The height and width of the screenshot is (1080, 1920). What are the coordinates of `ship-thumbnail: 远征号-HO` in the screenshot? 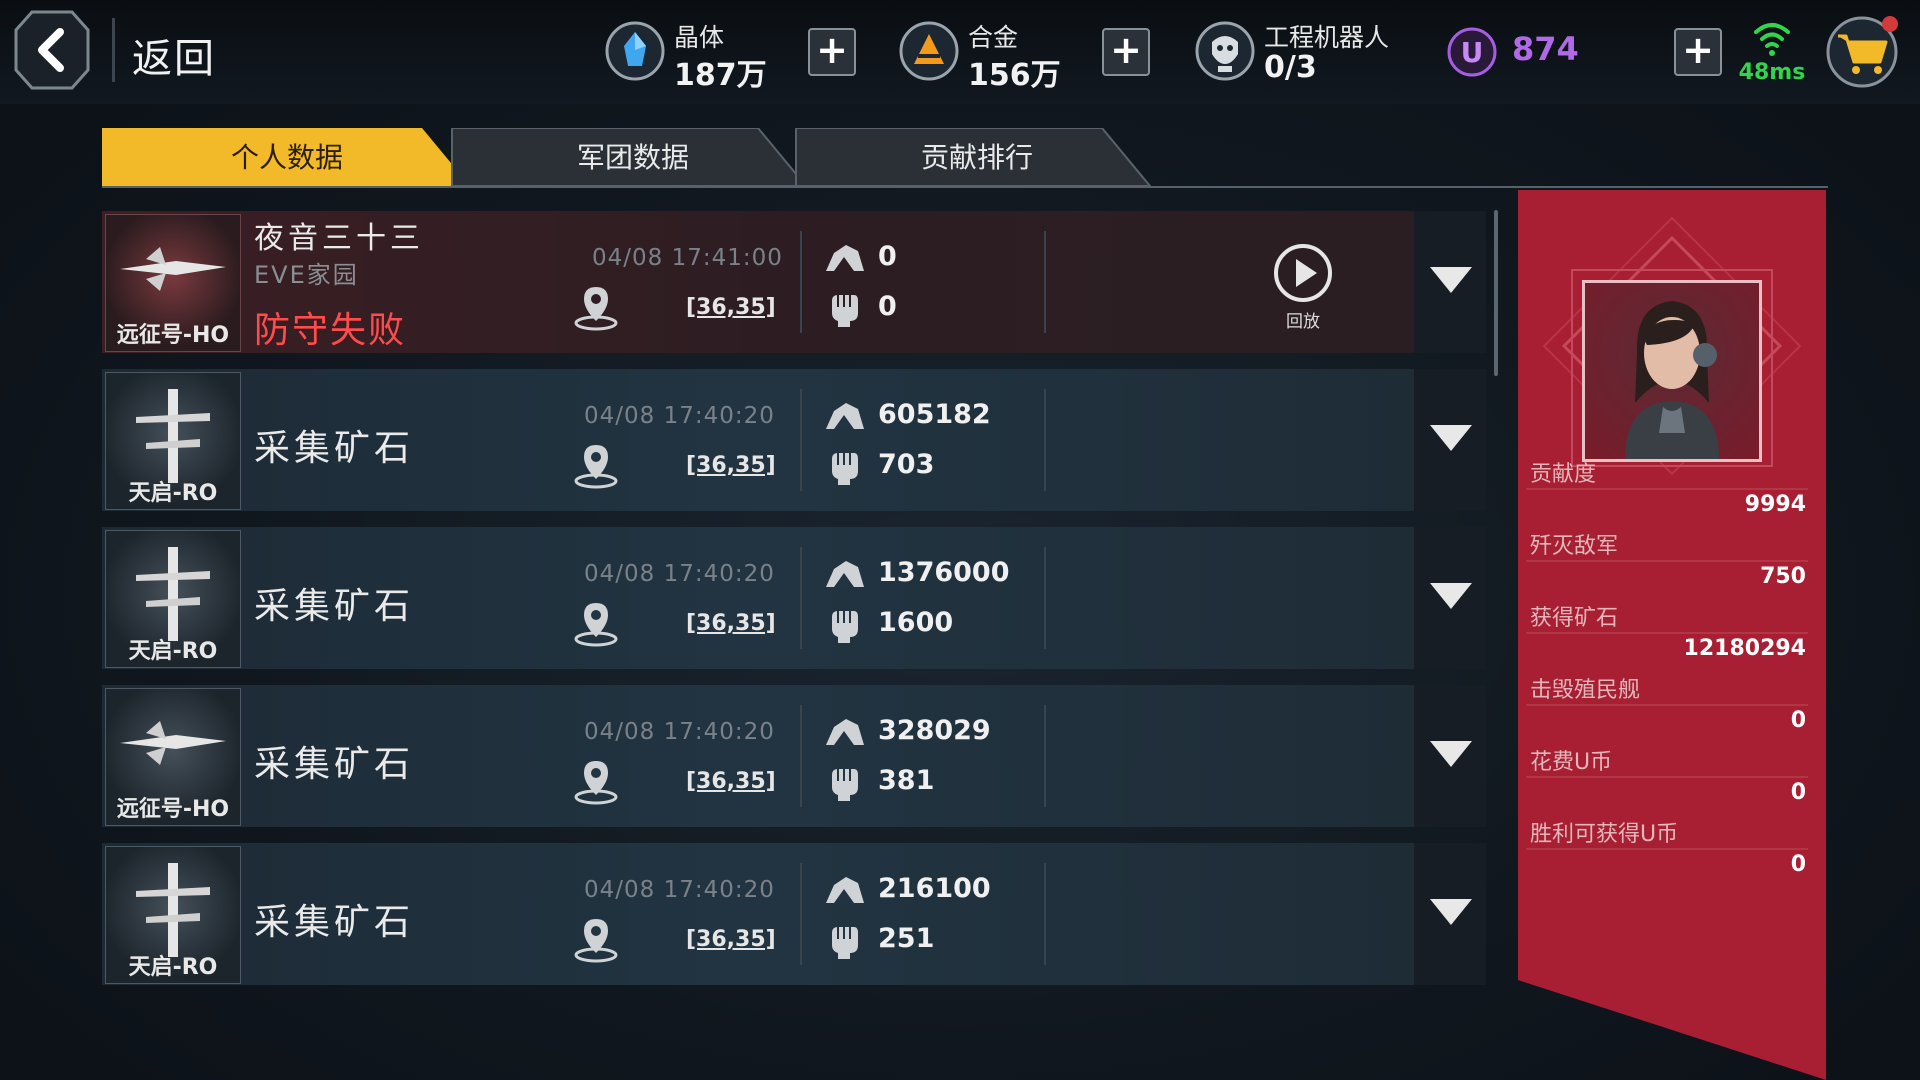 It's located at (173, 283).